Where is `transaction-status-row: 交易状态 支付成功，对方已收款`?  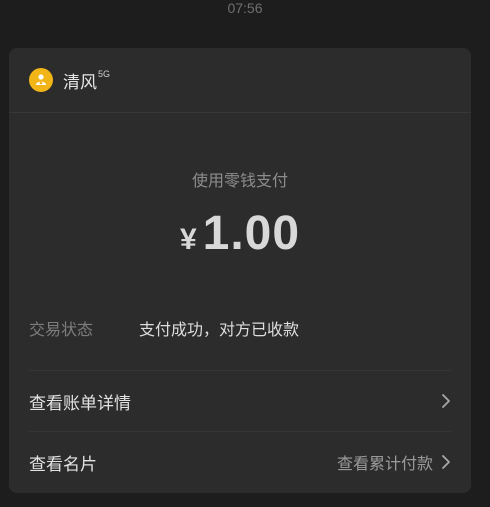
transaction-status-row: 交易状态 支付成功，对方已收款 is located at coordinates (240, 328).